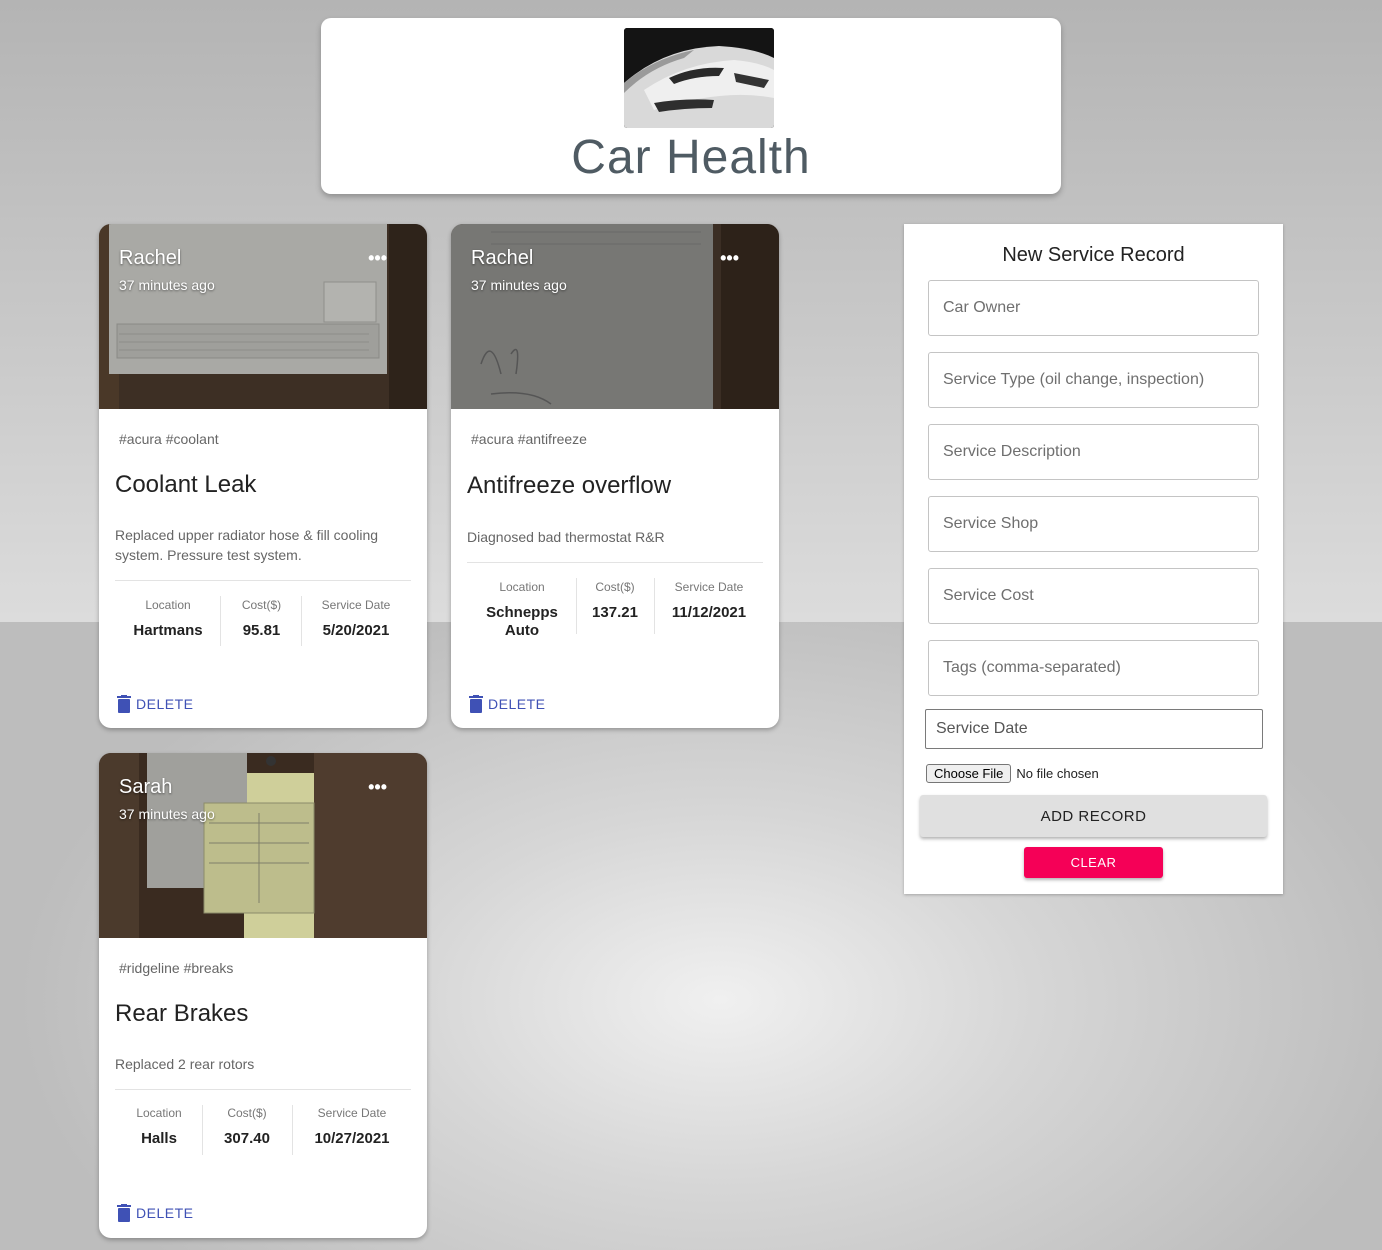  What do you see at coordinates (247, 1127) in the screenshot?
I see `stat-cost: Cost($) 307.40` at bounding box center [247, 1127].